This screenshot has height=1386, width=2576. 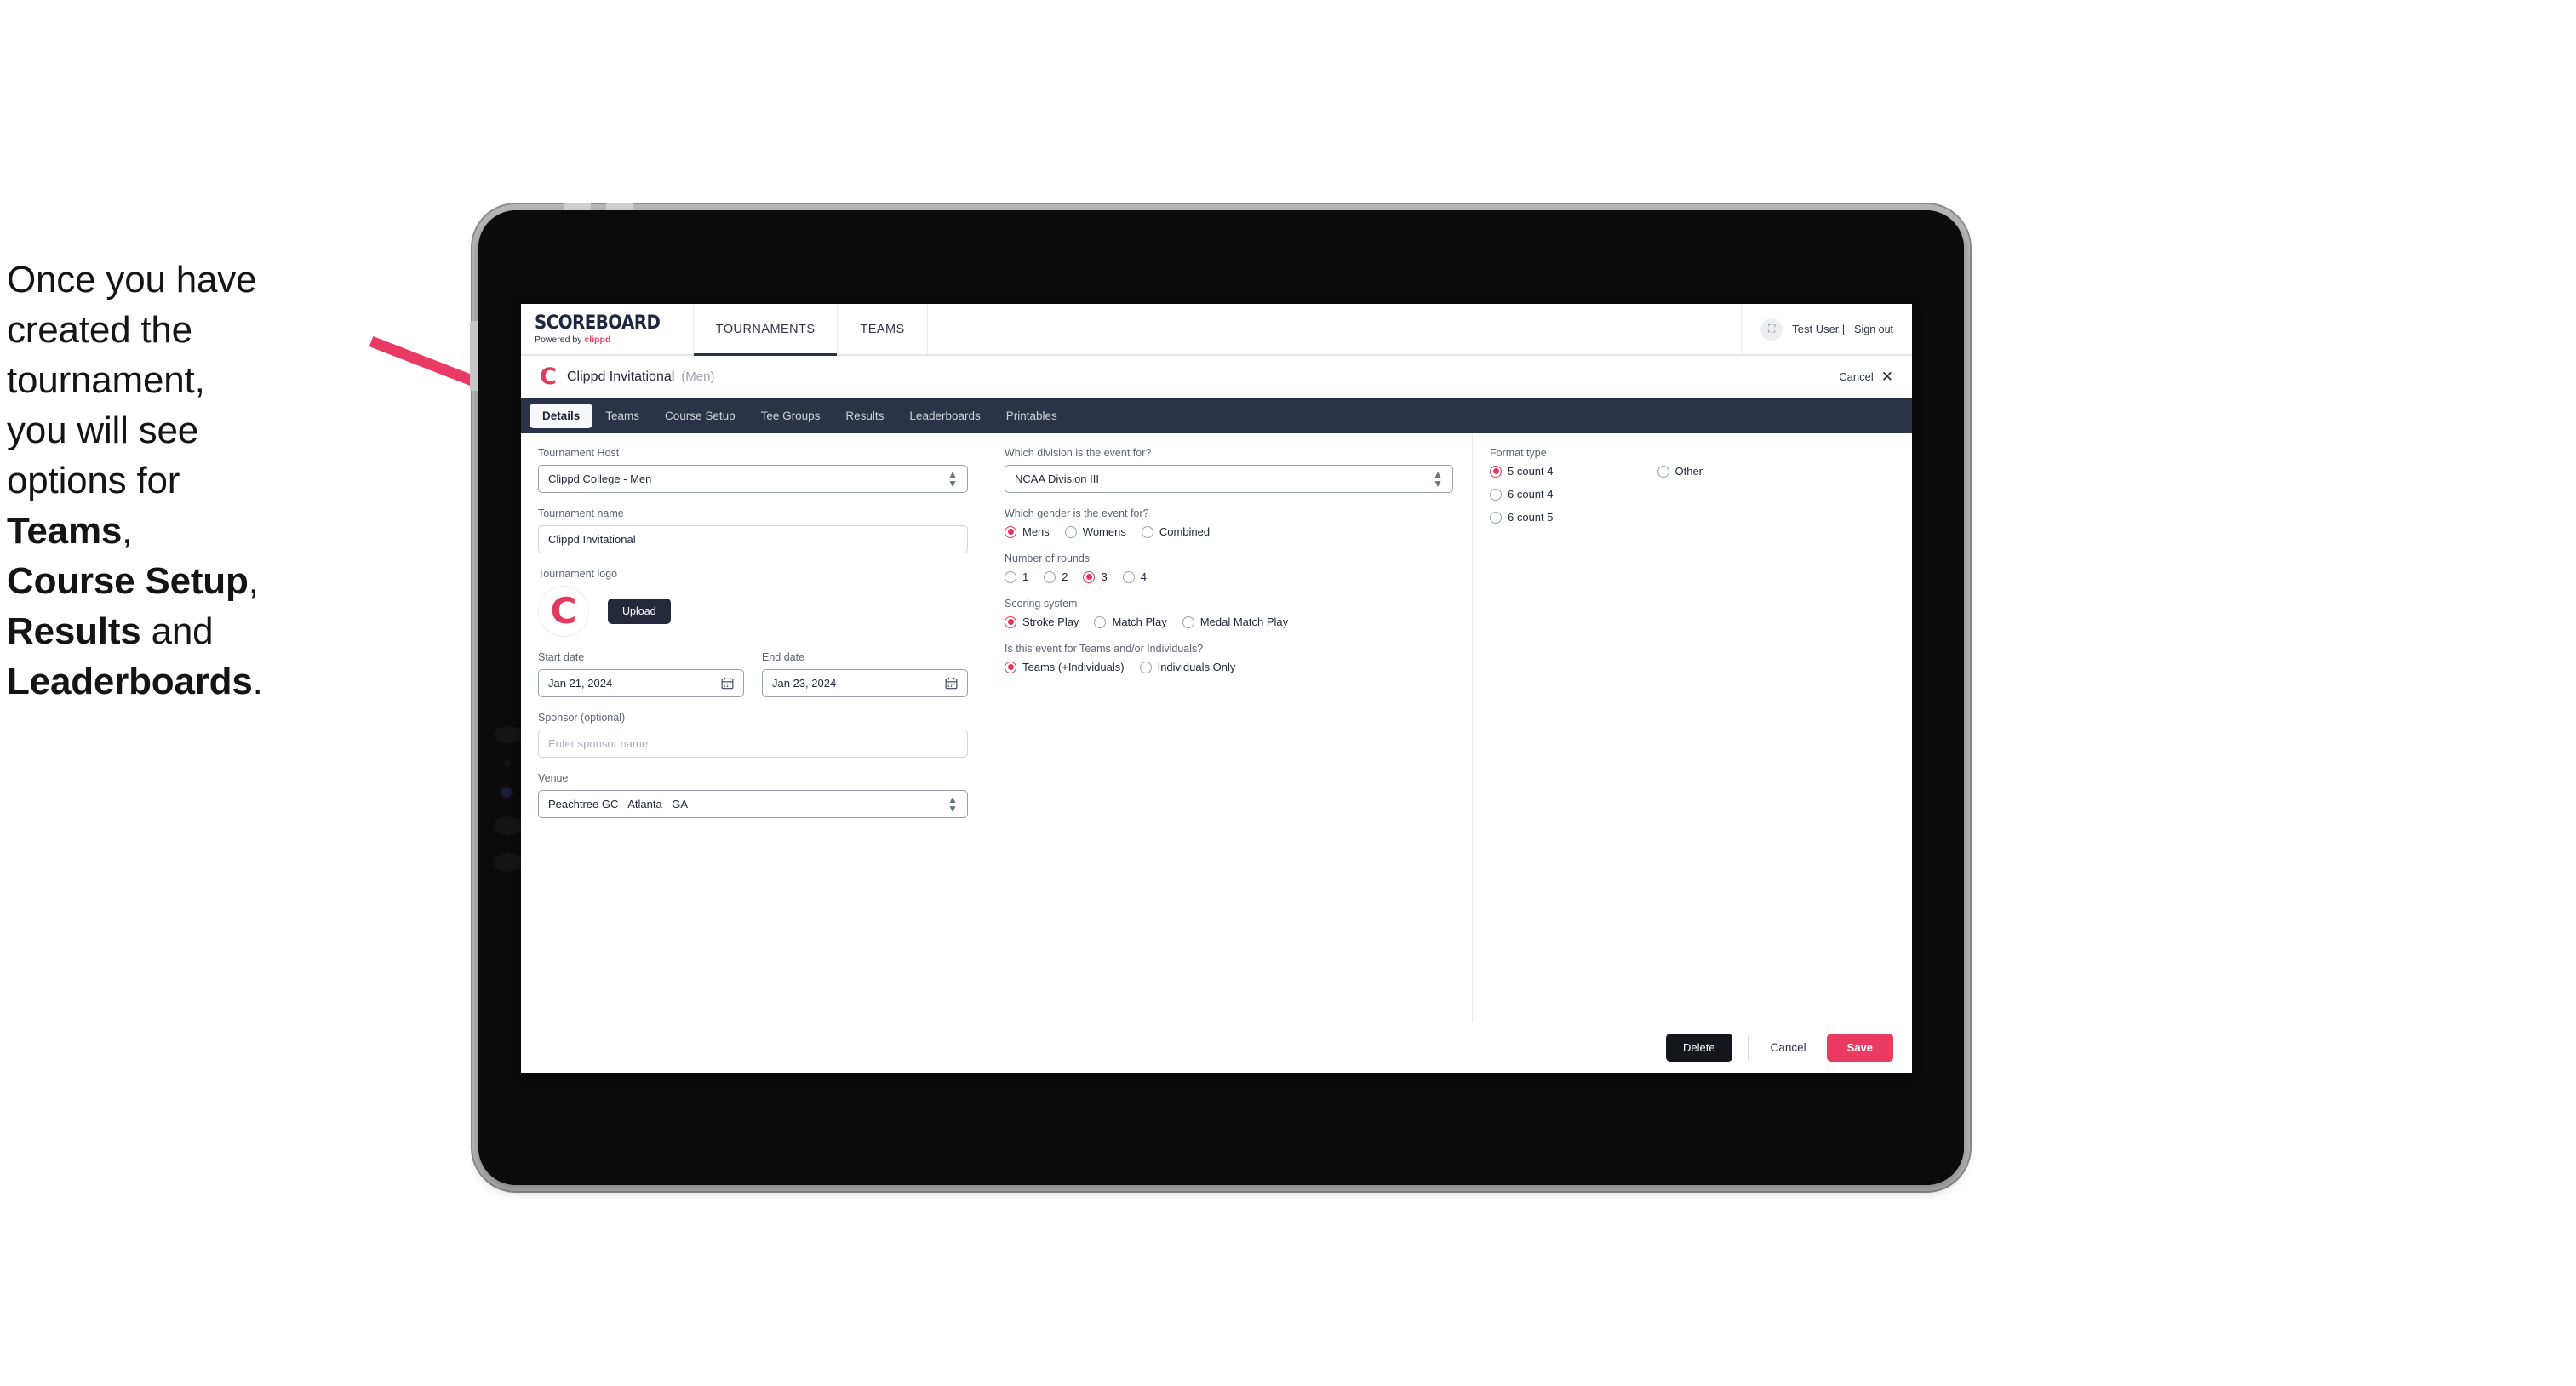 I want to click on close-icon: ✕, so click(x=1887, y=376).